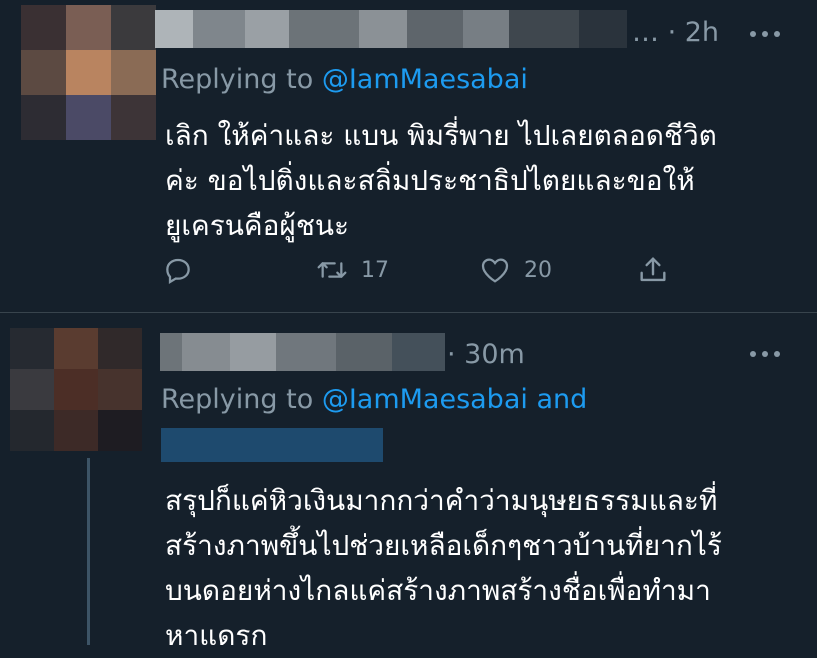 This screenshot has height=658, width=817. Describe the element at coordinates (272, 445) in the screenshot. I see `mention-blurred` at that location.